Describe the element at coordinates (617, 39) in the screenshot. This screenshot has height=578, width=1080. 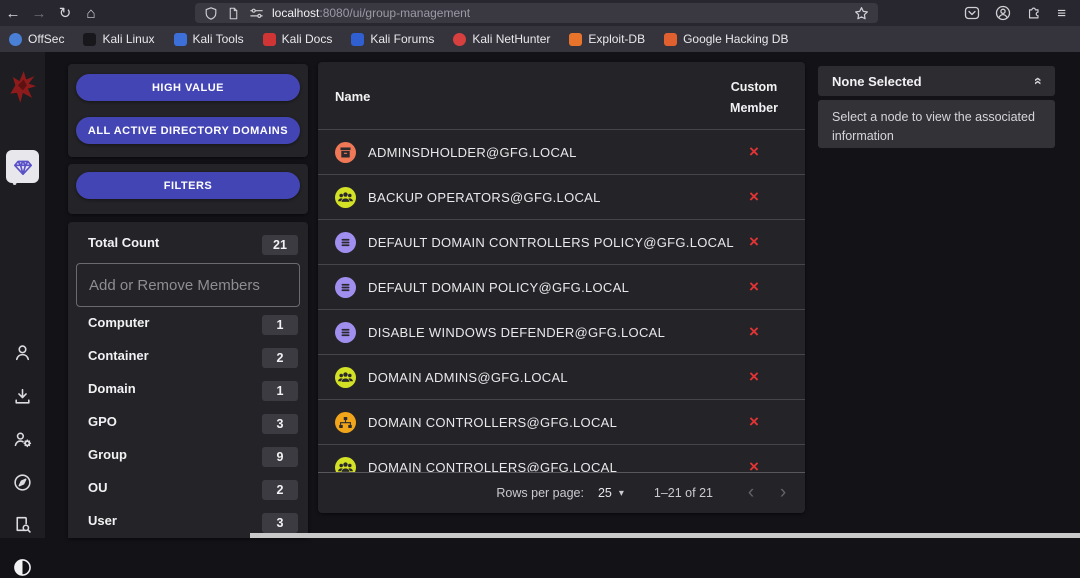
I see `bookmark-label: Exploit-DB` at that location.